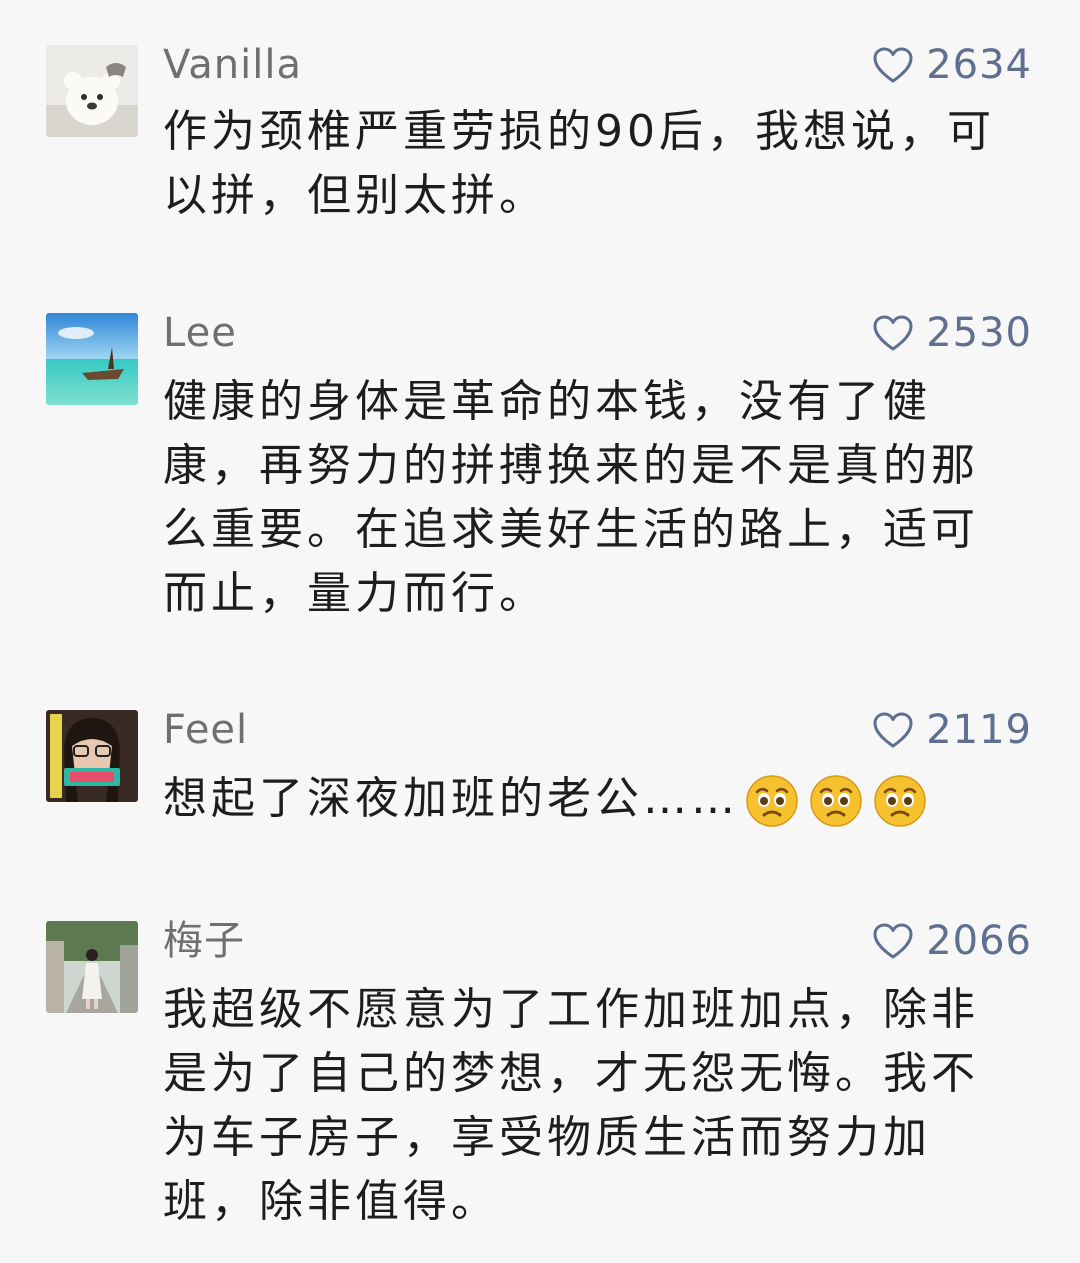 The image size is (1080, 1263). What do you see at coordinates (205, 730) in the screenshot?
I see `username: Feel` at bounding box center [205, 730].